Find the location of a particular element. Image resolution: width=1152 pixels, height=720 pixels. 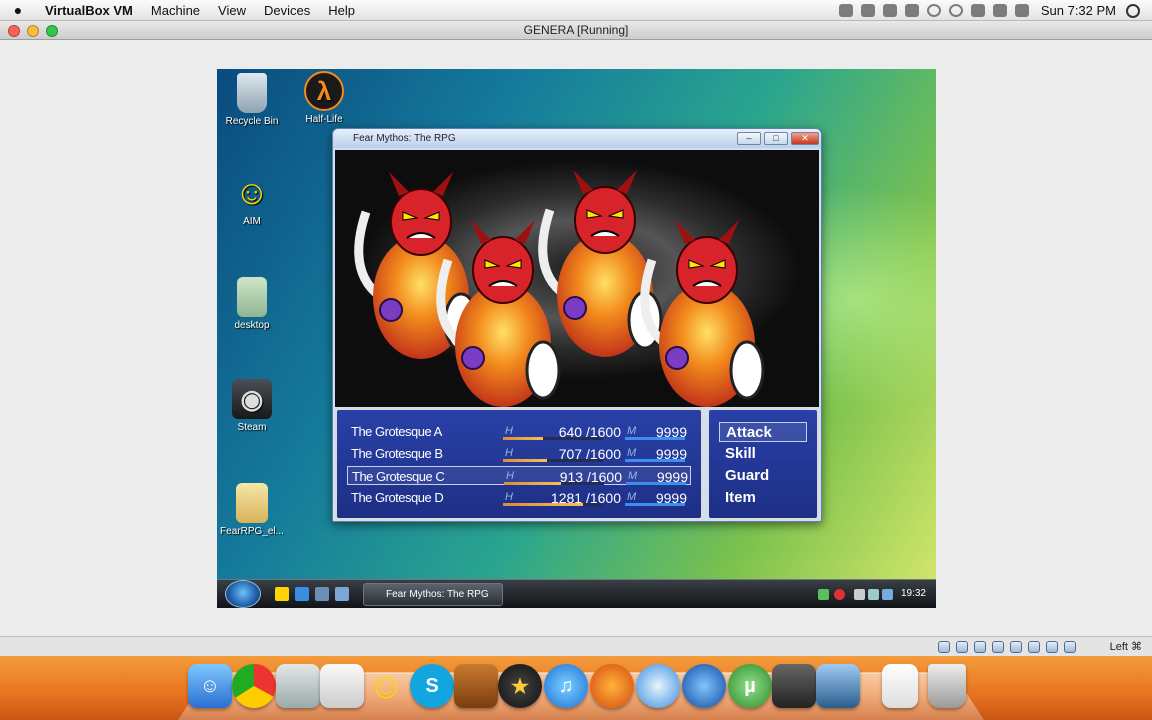

menu-bar-clock: Sun 7:32 PM is located at coordinates (1079, 10).